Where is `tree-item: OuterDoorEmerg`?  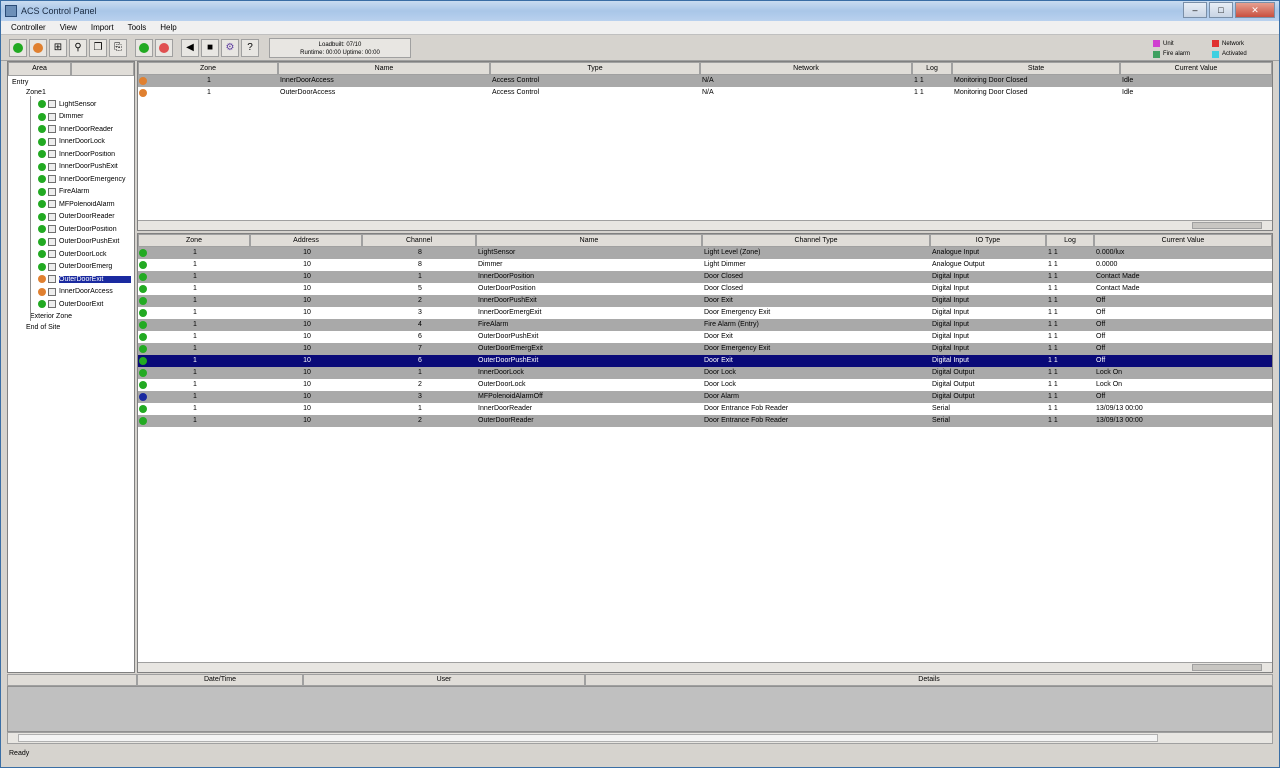 tree-item: OuterDoorEmerg is located at coordinates (73, 267).